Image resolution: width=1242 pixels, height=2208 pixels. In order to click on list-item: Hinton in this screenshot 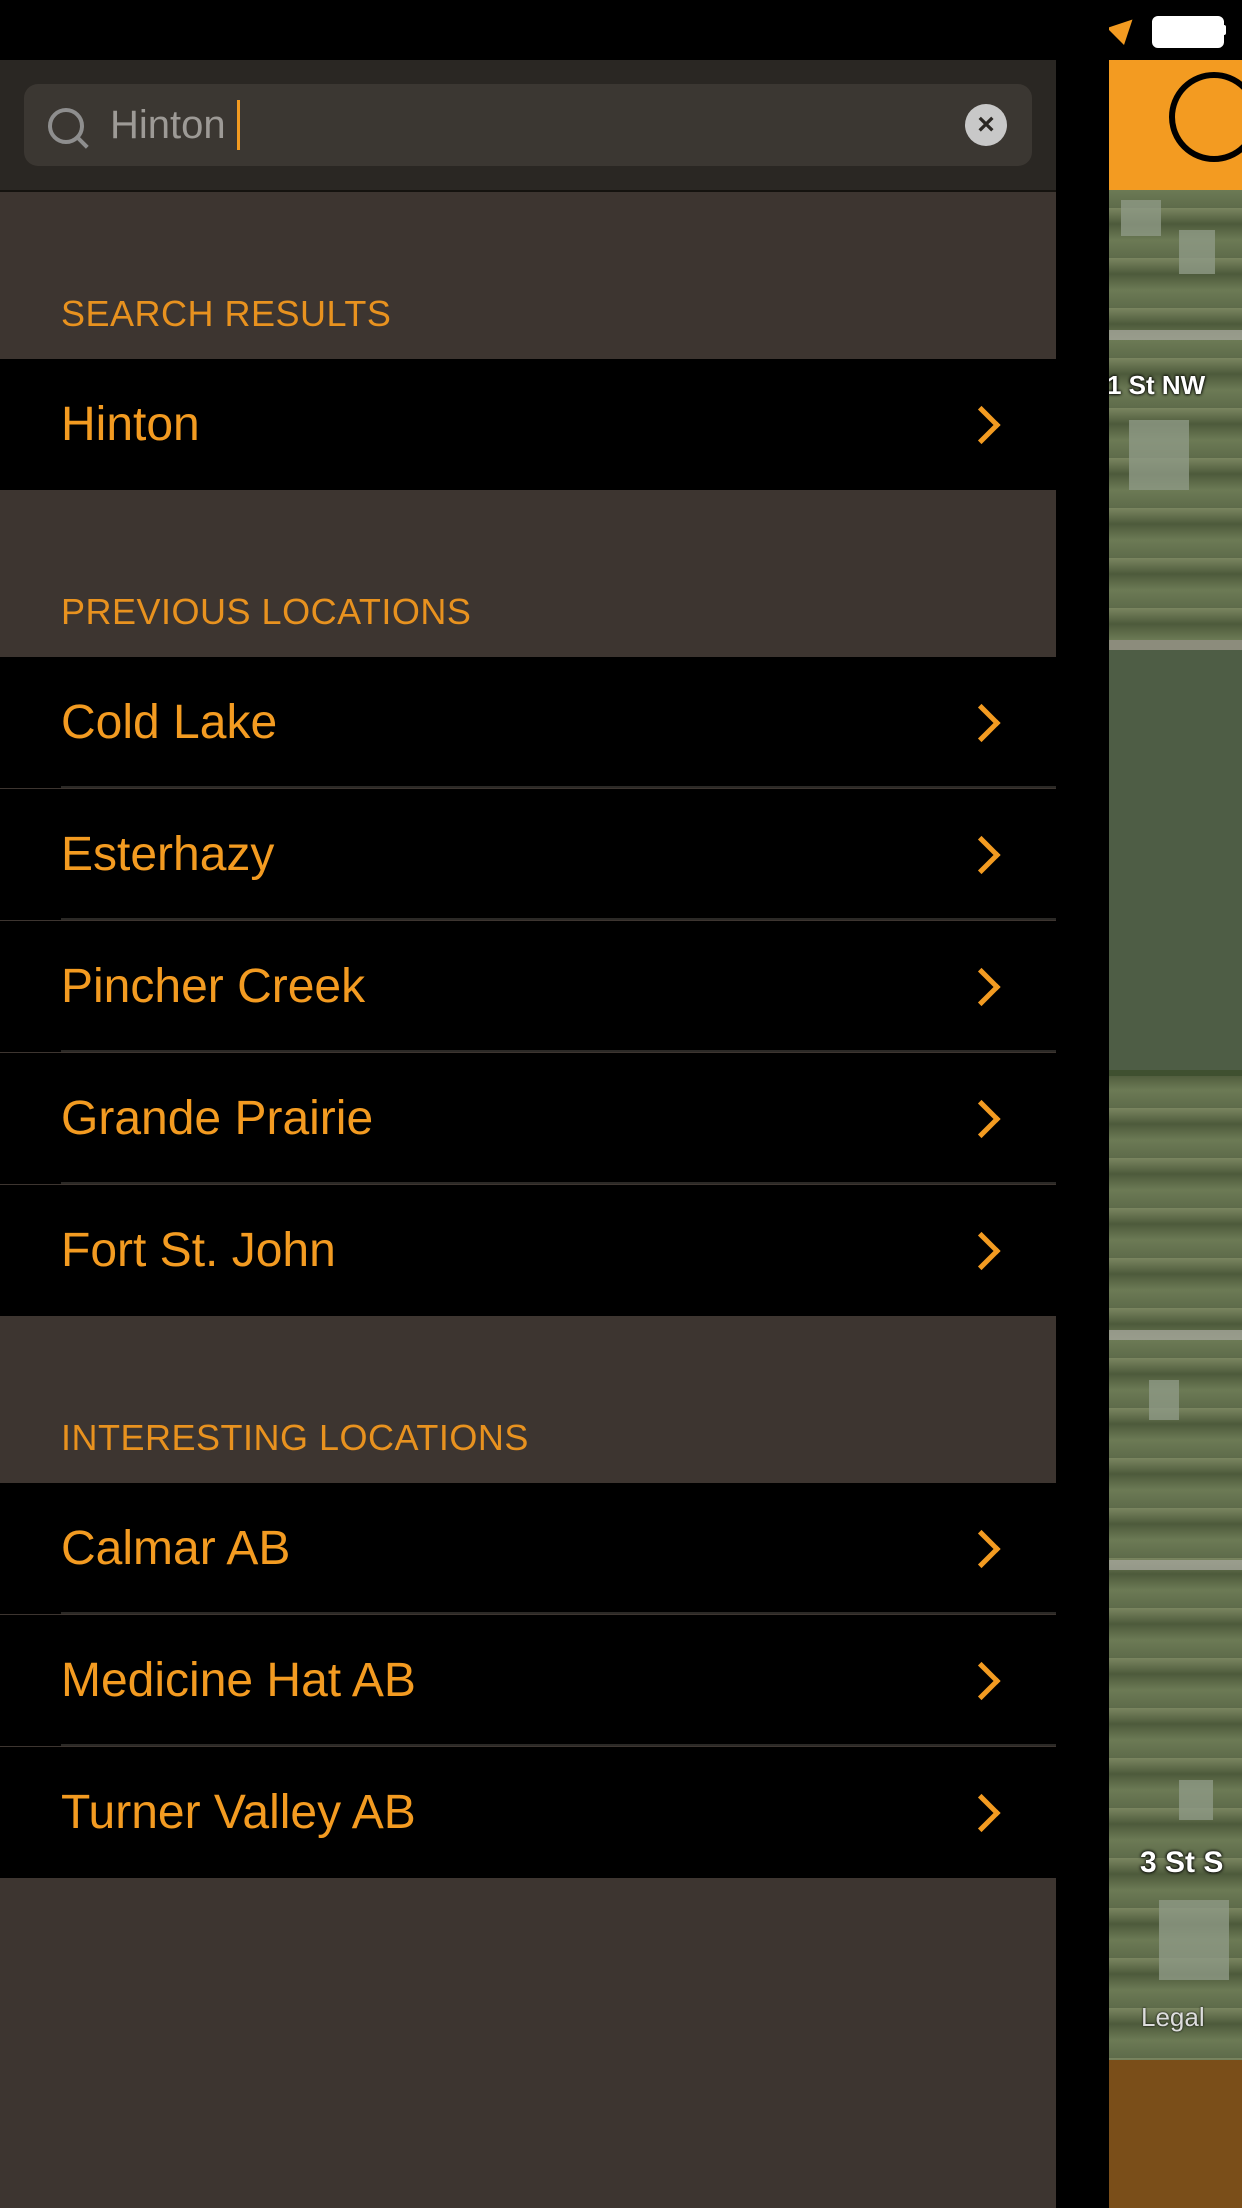, I will do `click(528, 424)`.